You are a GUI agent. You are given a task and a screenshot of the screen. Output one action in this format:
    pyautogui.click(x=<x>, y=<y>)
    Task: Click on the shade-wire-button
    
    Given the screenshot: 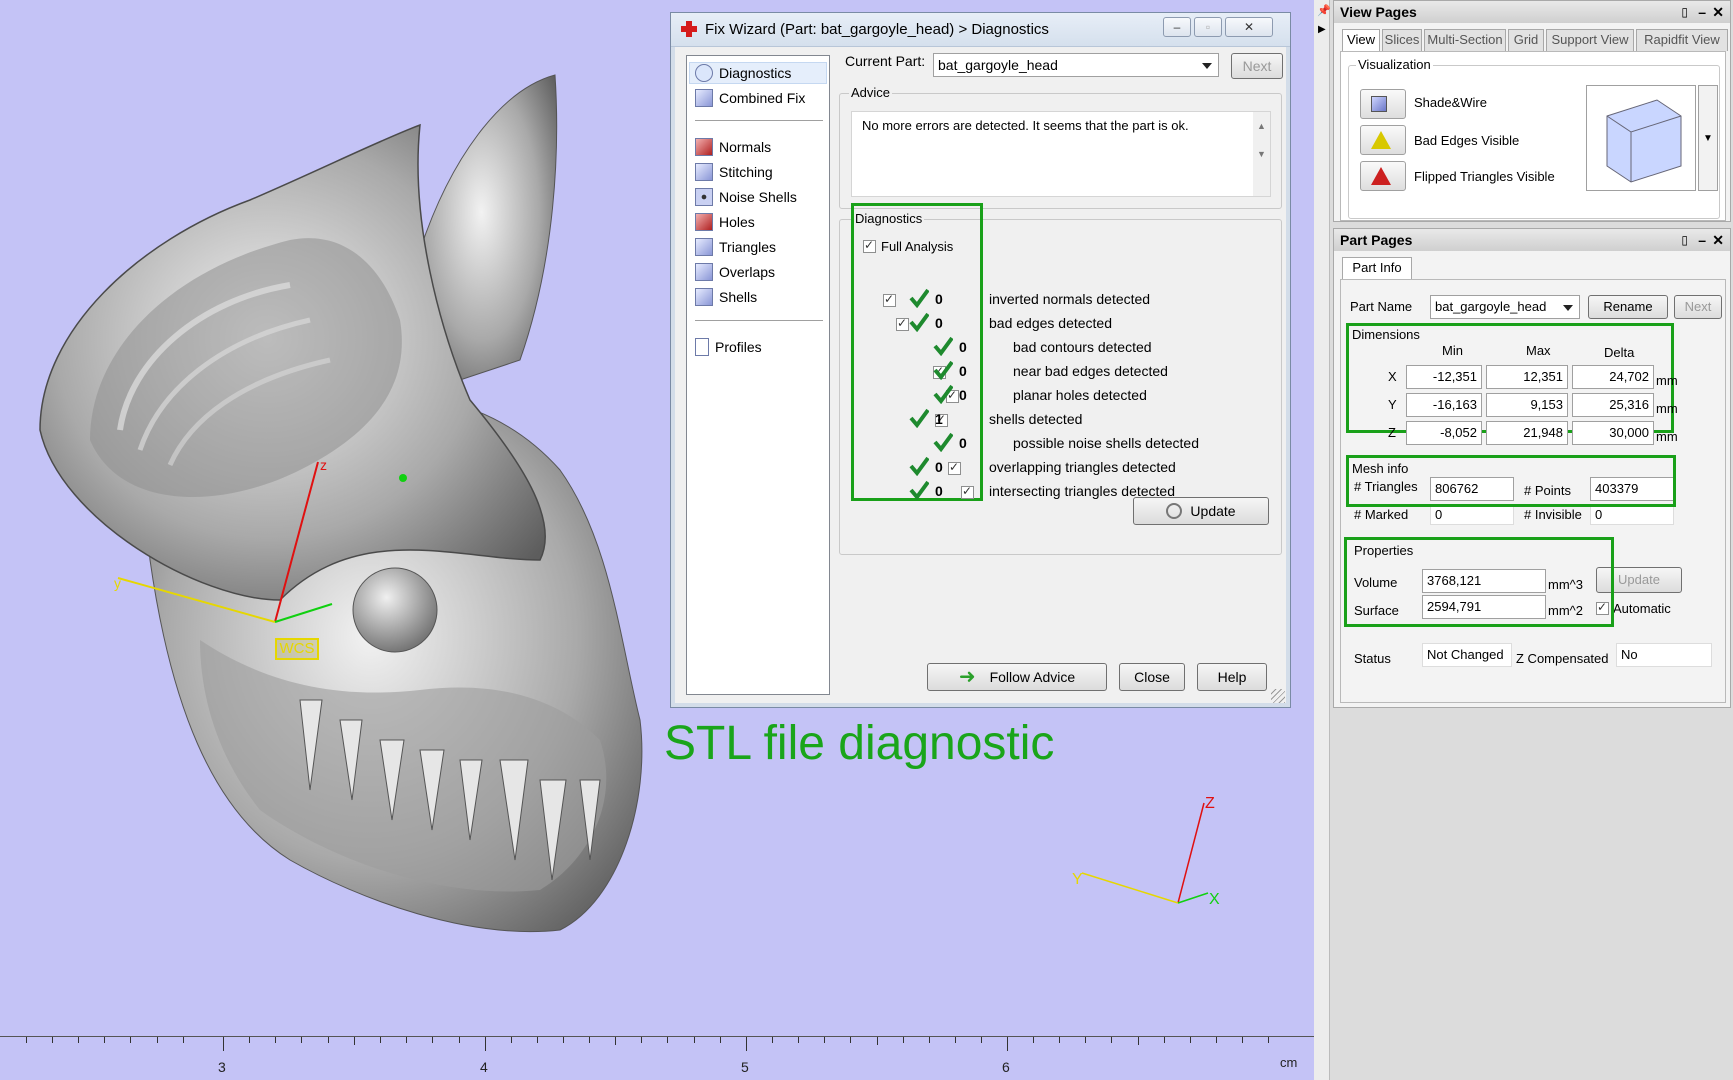 What is the action you would take?
    pyautogui.click(x=1383, y=104)
    